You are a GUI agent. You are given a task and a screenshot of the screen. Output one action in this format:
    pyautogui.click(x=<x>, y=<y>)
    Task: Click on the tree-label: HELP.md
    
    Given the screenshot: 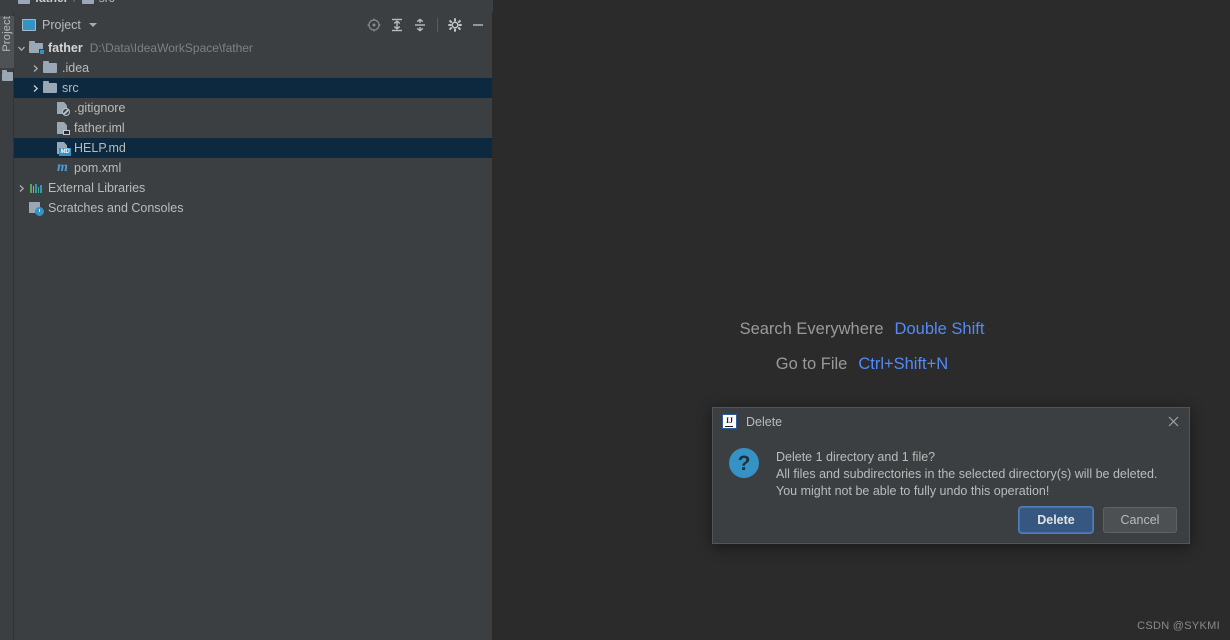 What is the action you would take?
    pyautogui.click(x=100, y=148)
    